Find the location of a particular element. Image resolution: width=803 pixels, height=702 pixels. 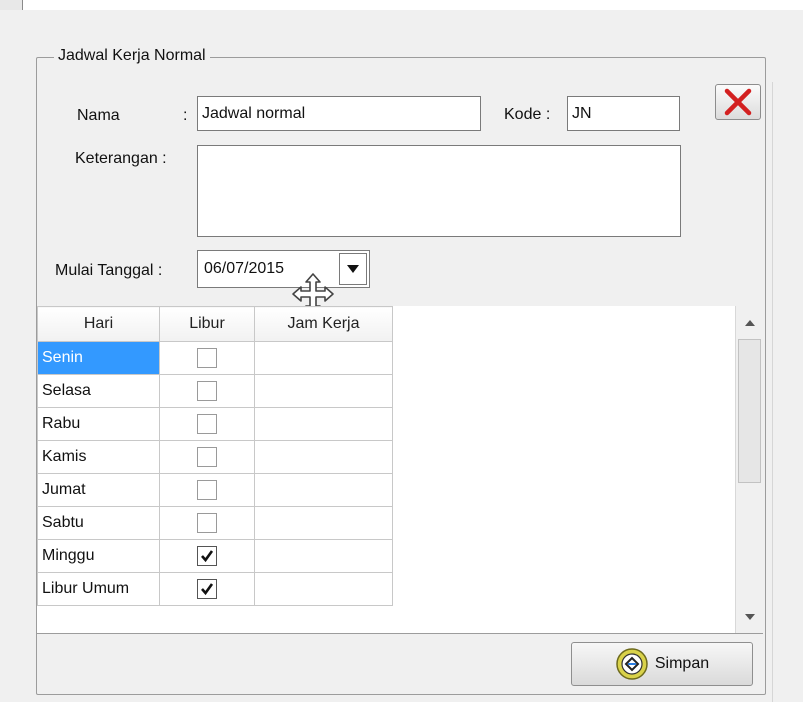

table-row: Rabu is located at coordinates (215, 424).